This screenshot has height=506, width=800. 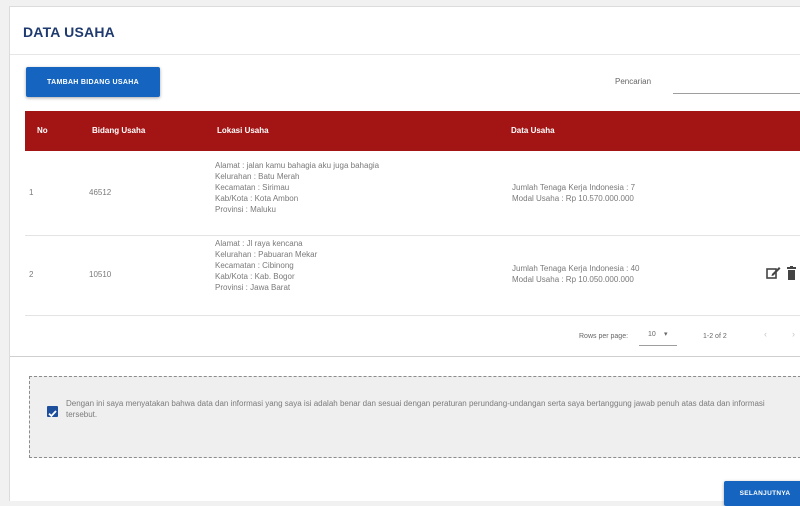 What do you see at coordinates (736, 83) in the screenshot?
I see `search-input` at bounding box center [736, 83].